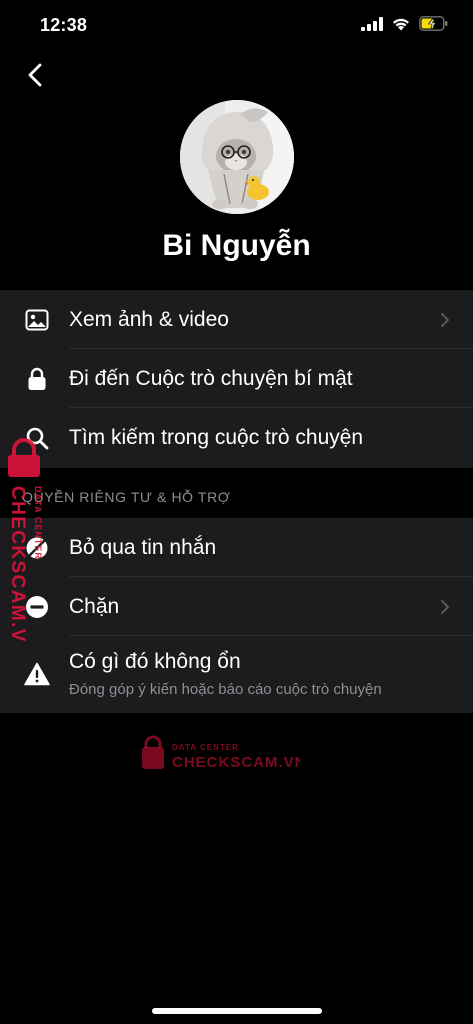  What do you see at coordinates (236, 245) in the screenshot?
I see `profile-name: Bi Nguyễn` at bounding box center [236, 245].